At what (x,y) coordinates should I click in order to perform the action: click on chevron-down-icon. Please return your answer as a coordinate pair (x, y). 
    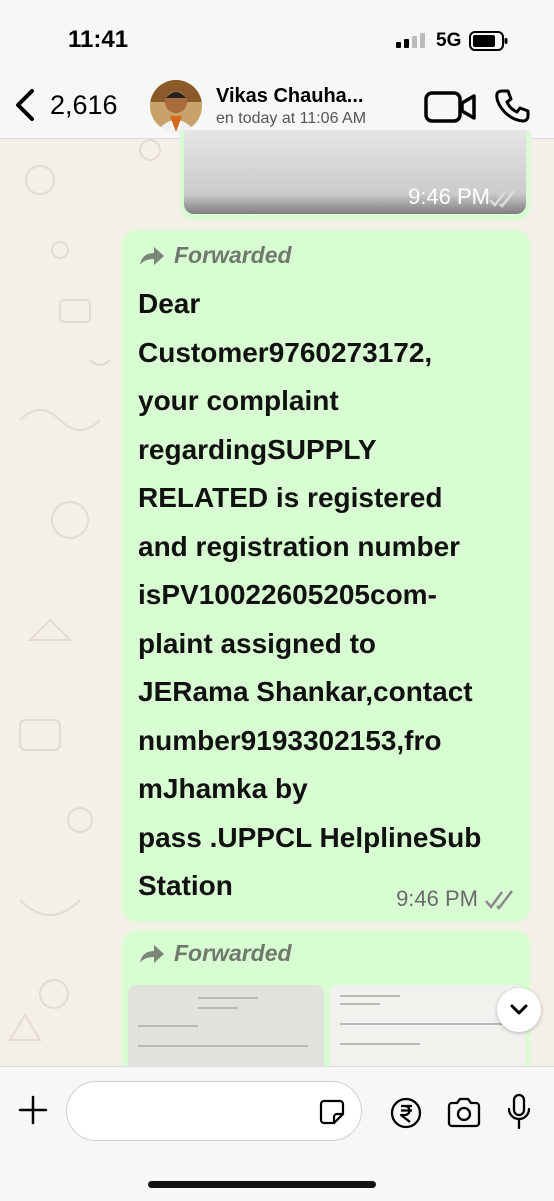
    Looking at the image, I should click on (519, 1009).